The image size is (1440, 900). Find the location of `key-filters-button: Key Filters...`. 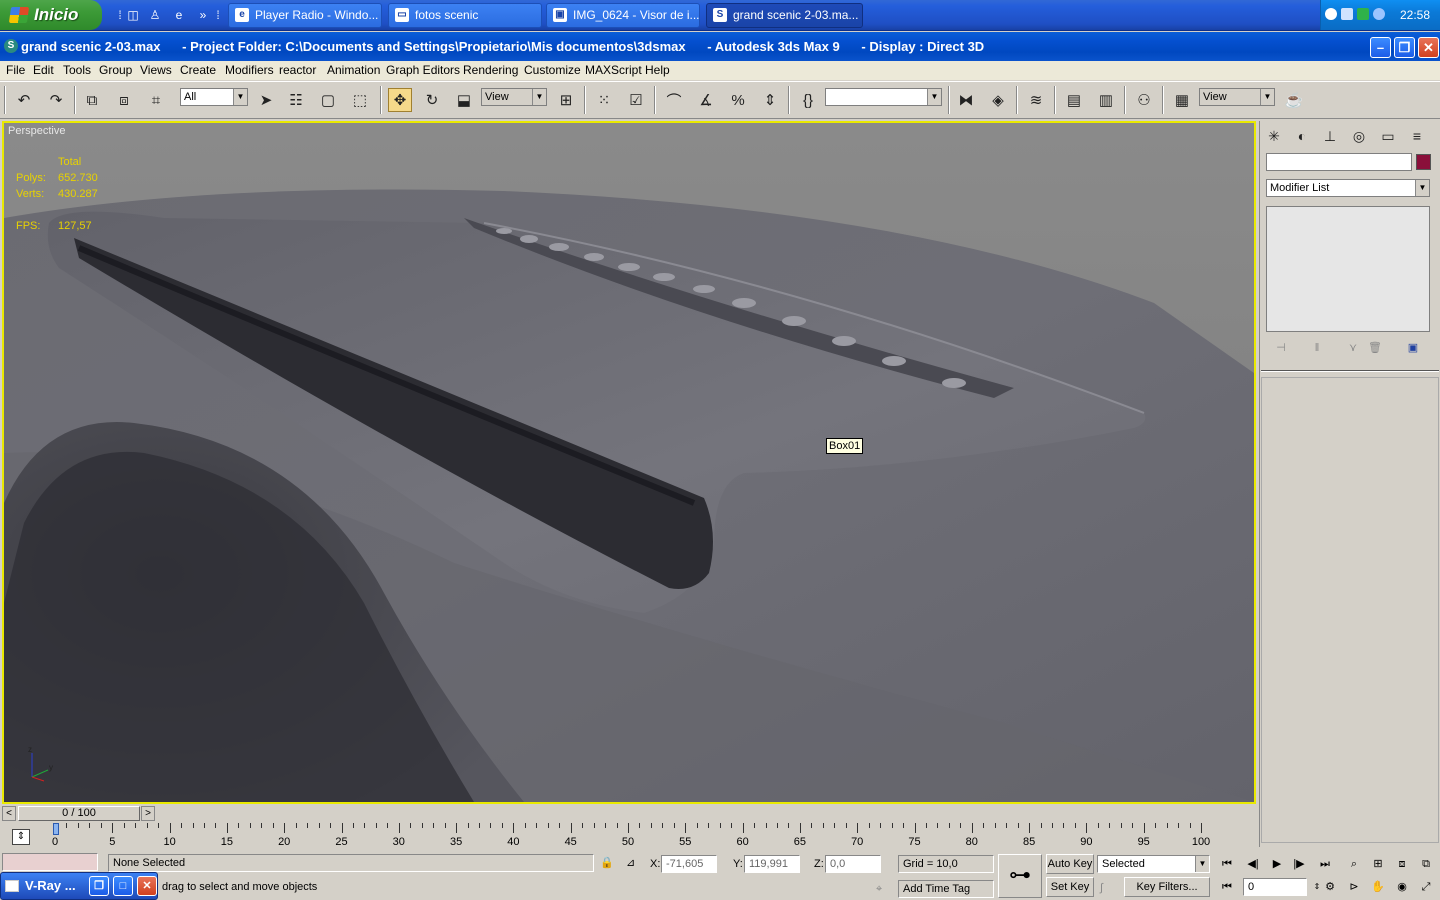

key-filters-button: Key Filters... is located at coordinates (1167, 887).